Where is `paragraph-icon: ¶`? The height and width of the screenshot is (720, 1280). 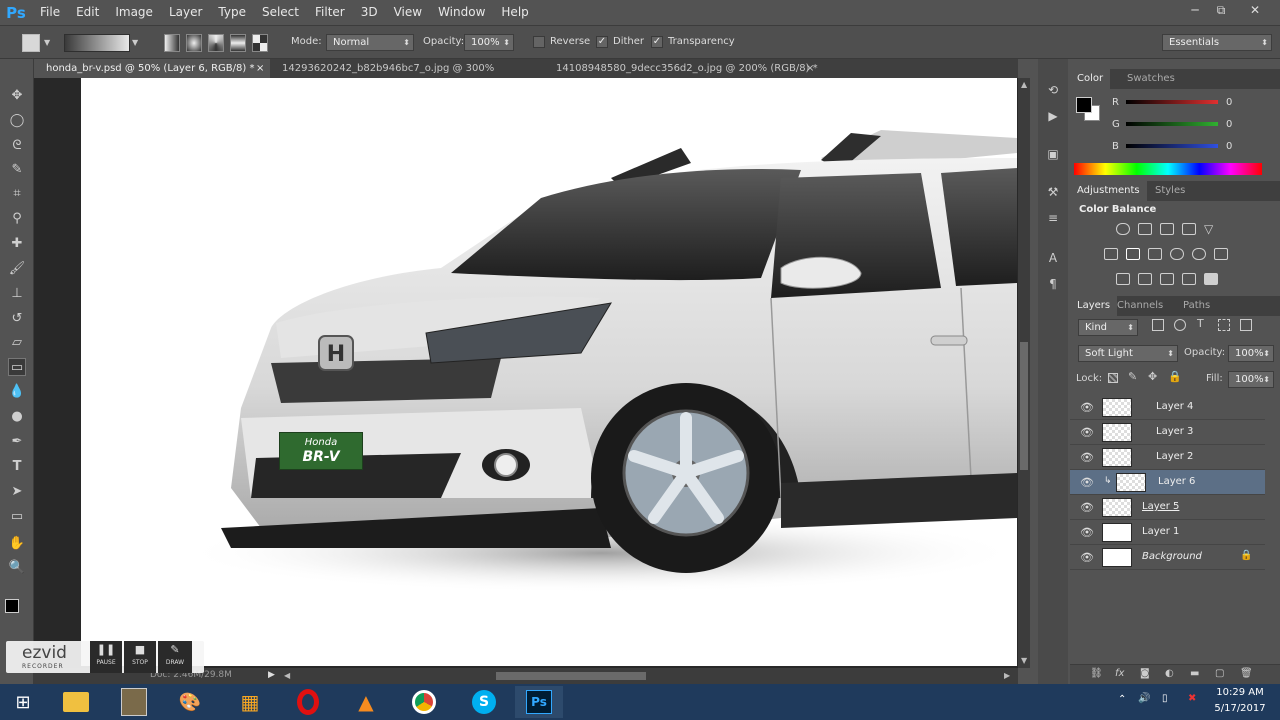
paragraph-icon: ¶ is located at coordinates (1053, 285).